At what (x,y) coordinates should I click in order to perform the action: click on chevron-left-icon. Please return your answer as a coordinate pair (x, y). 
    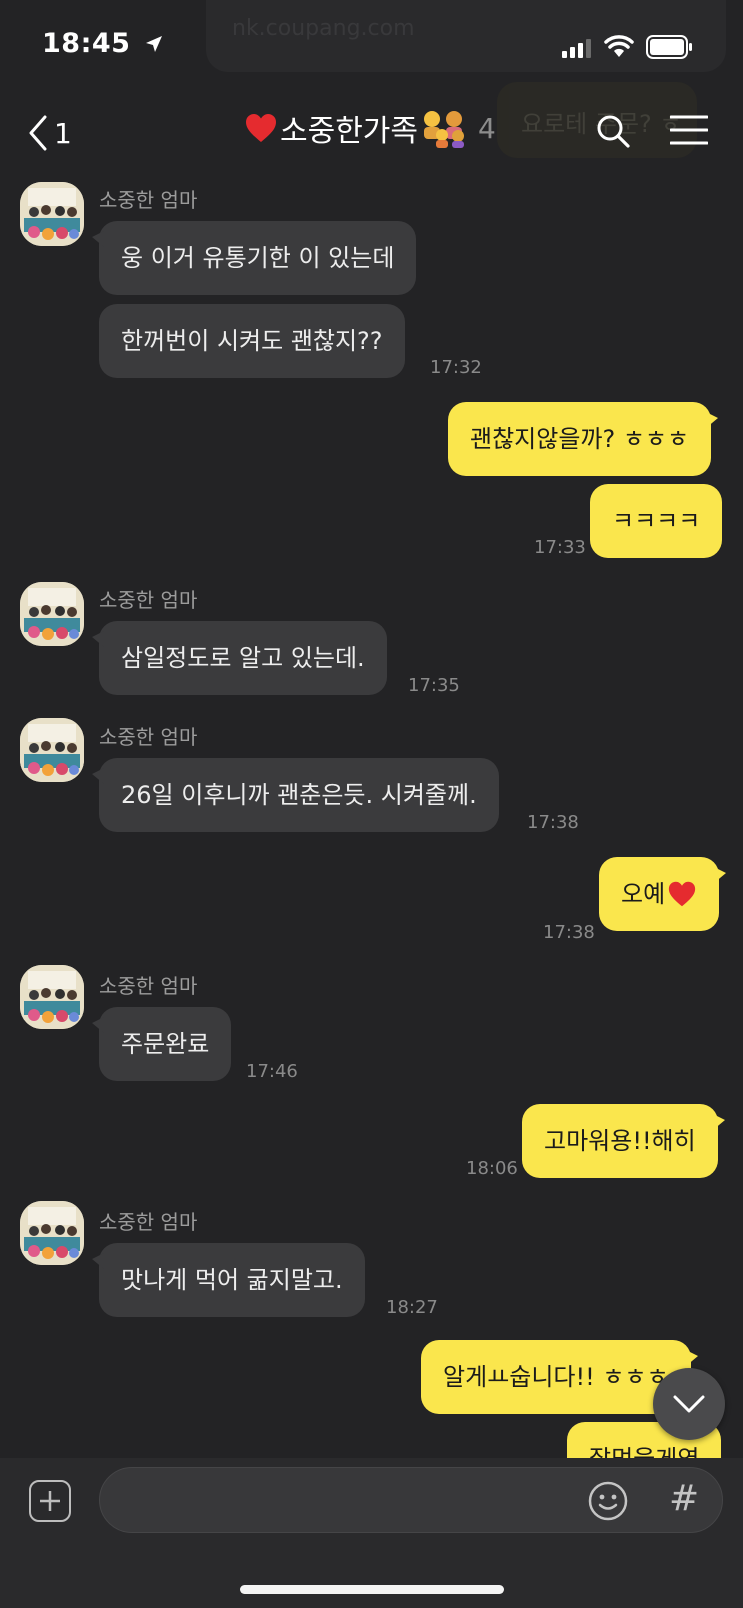
    Looking at the image, I should click on (38, 133).